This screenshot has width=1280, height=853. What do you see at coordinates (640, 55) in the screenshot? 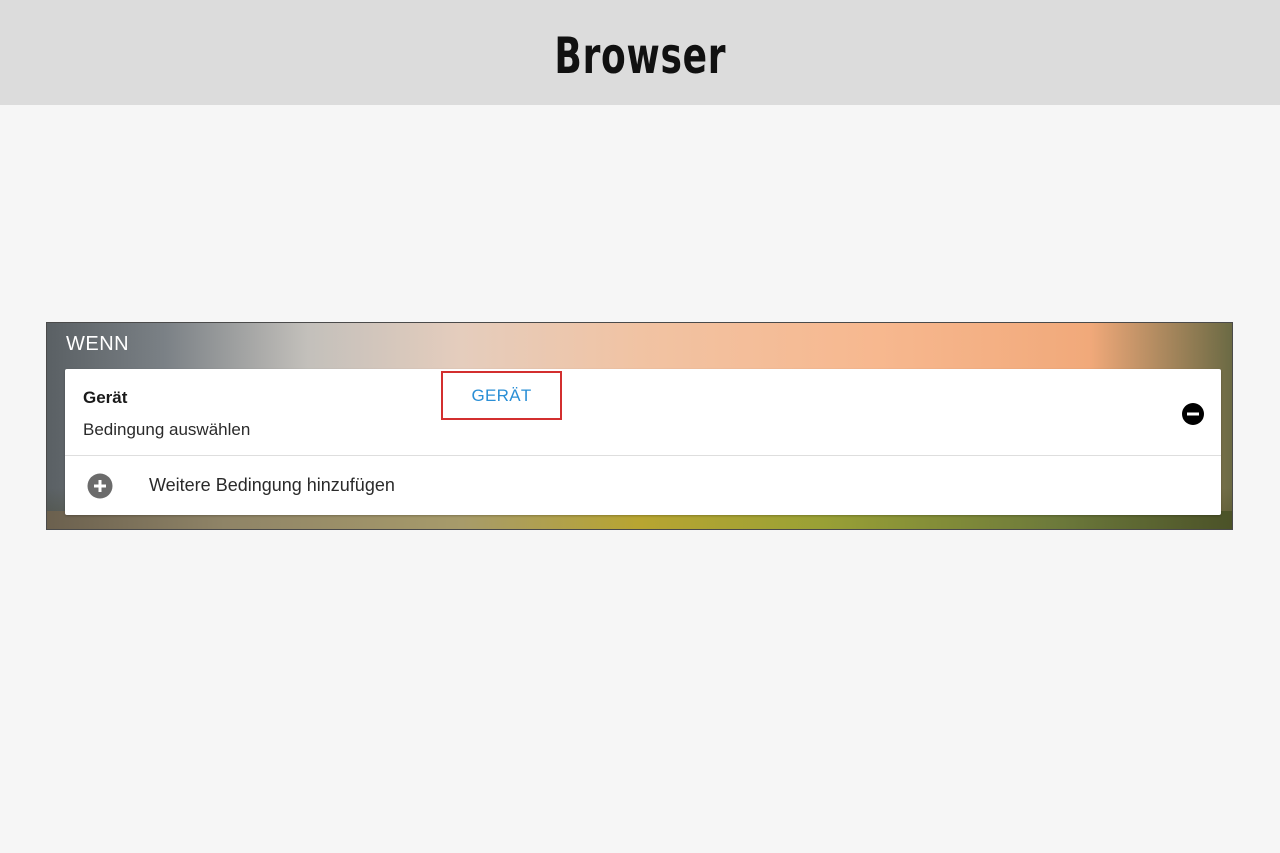
I see `banner-title: Browser` at bounding box center [640, 55].